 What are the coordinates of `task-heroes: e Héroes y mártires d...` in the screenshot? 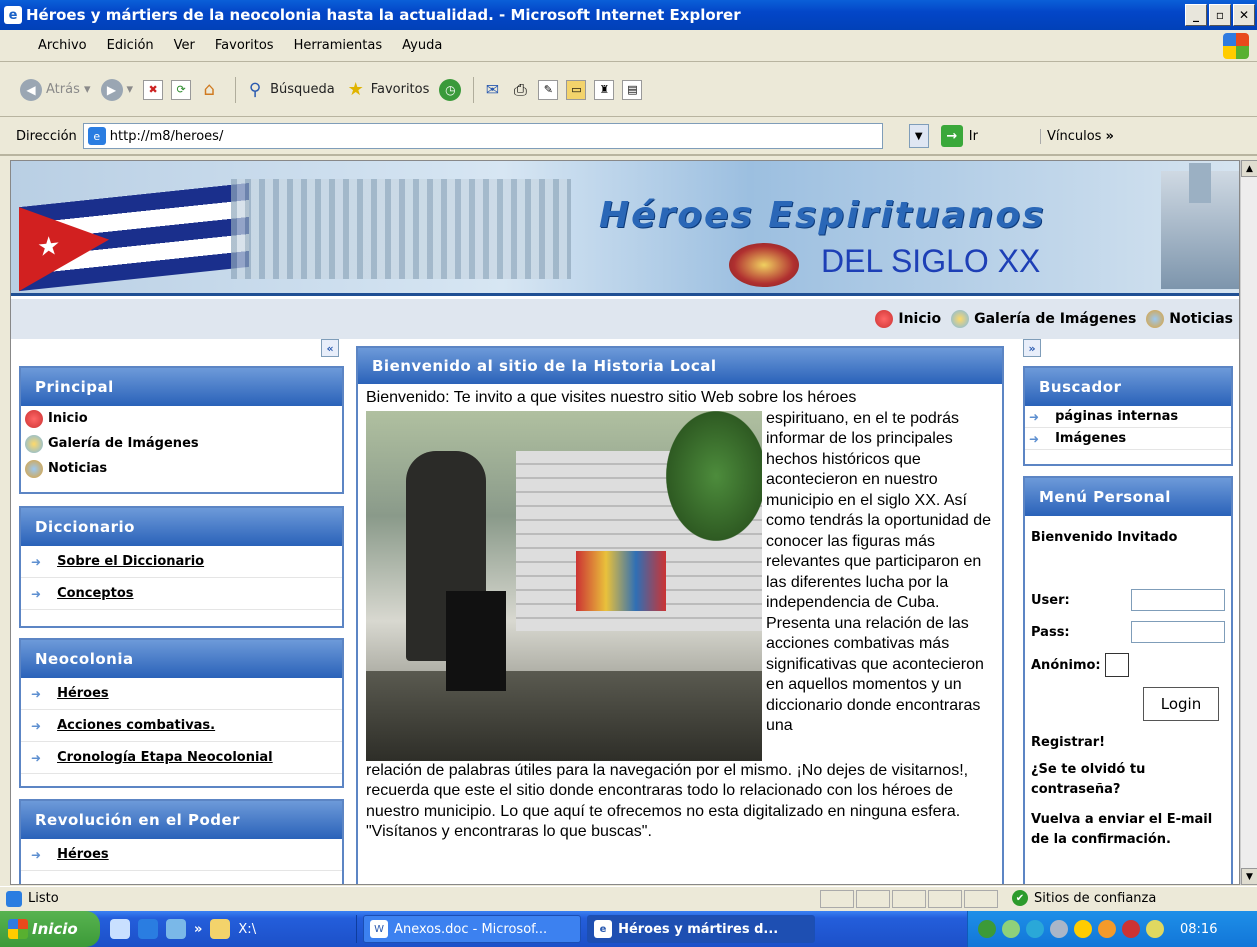 It's located at (701, 929).